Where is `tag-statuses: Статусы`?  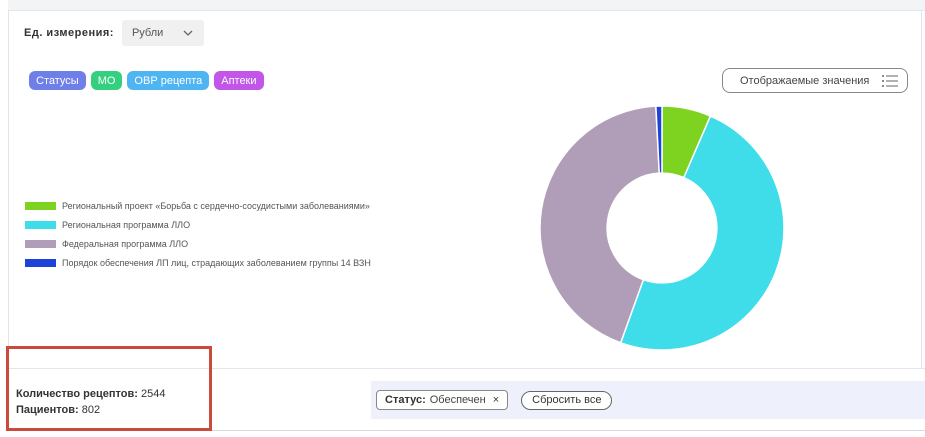
tag-statuses: Статусы is located at coordinates (57, 80).